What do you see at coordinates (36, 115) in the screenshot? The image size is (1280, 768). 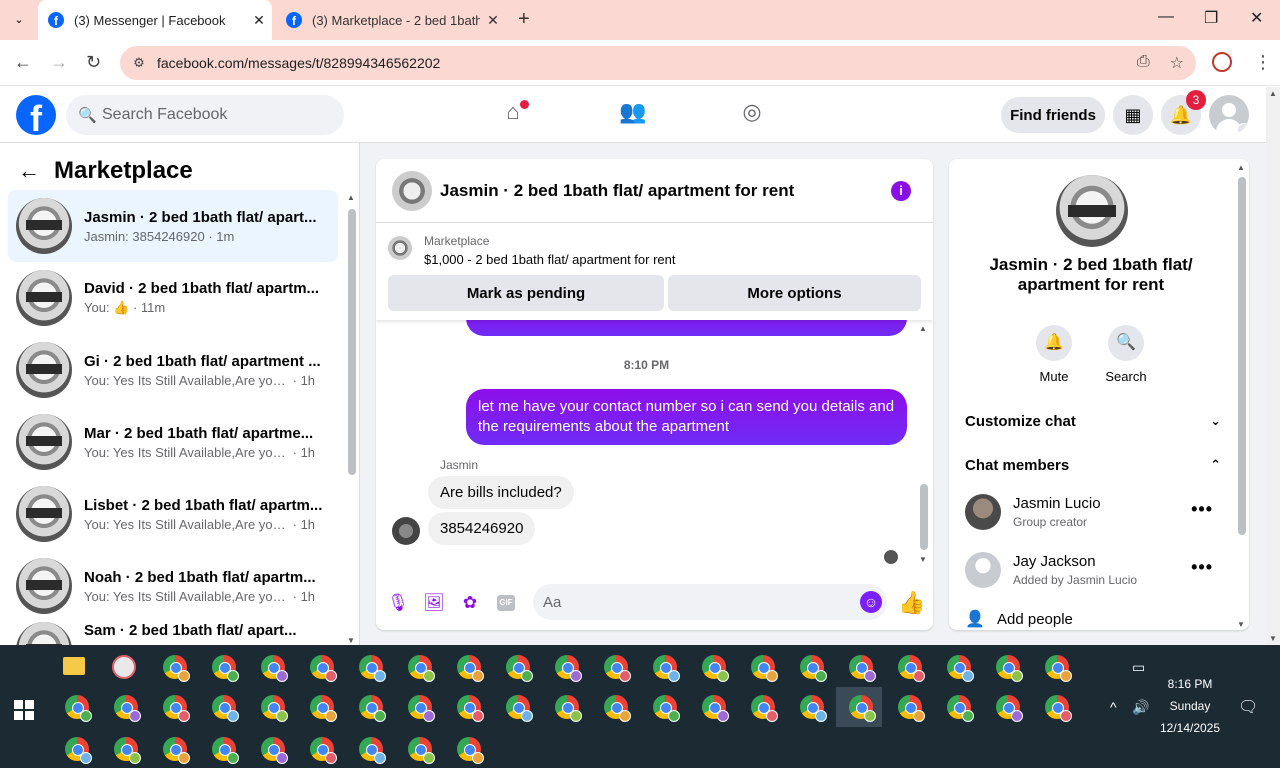 I see `facebook-logo-icon: f` at bounding box center [36, 115].